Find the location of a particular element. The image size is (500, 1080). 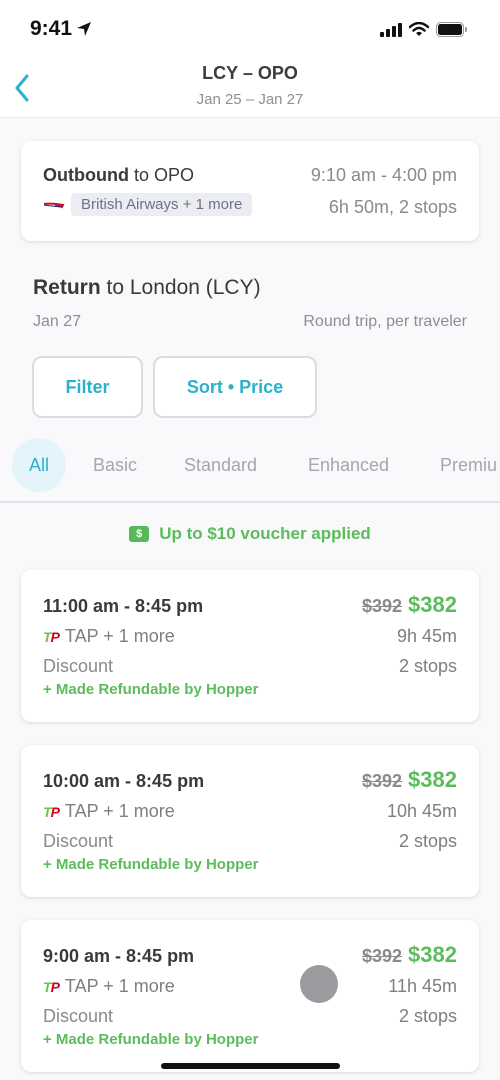

outbound-label: Outbound is located at coordinates (86, 175).